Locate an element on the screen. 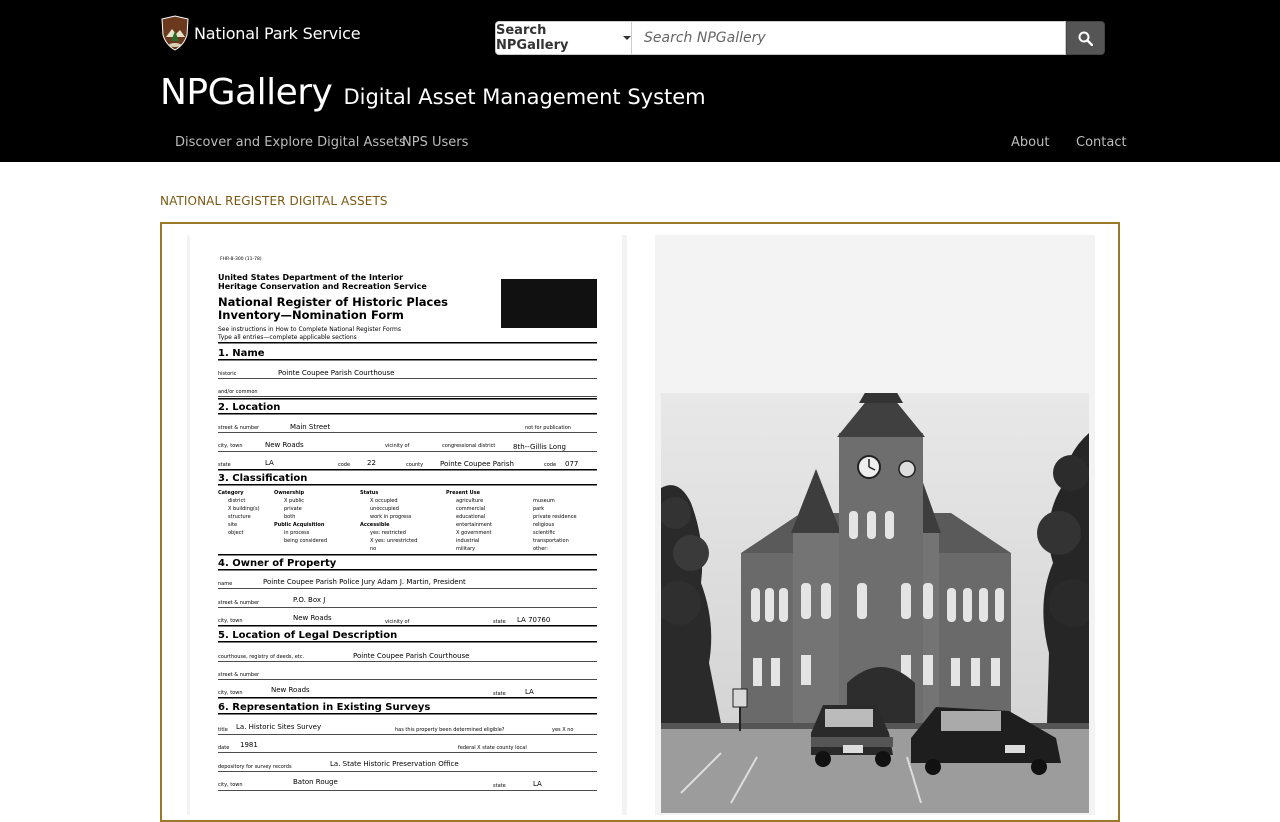 This screenshot has height=822, width=1280. classification-item: work in progress is located at coordinates (391, 517).